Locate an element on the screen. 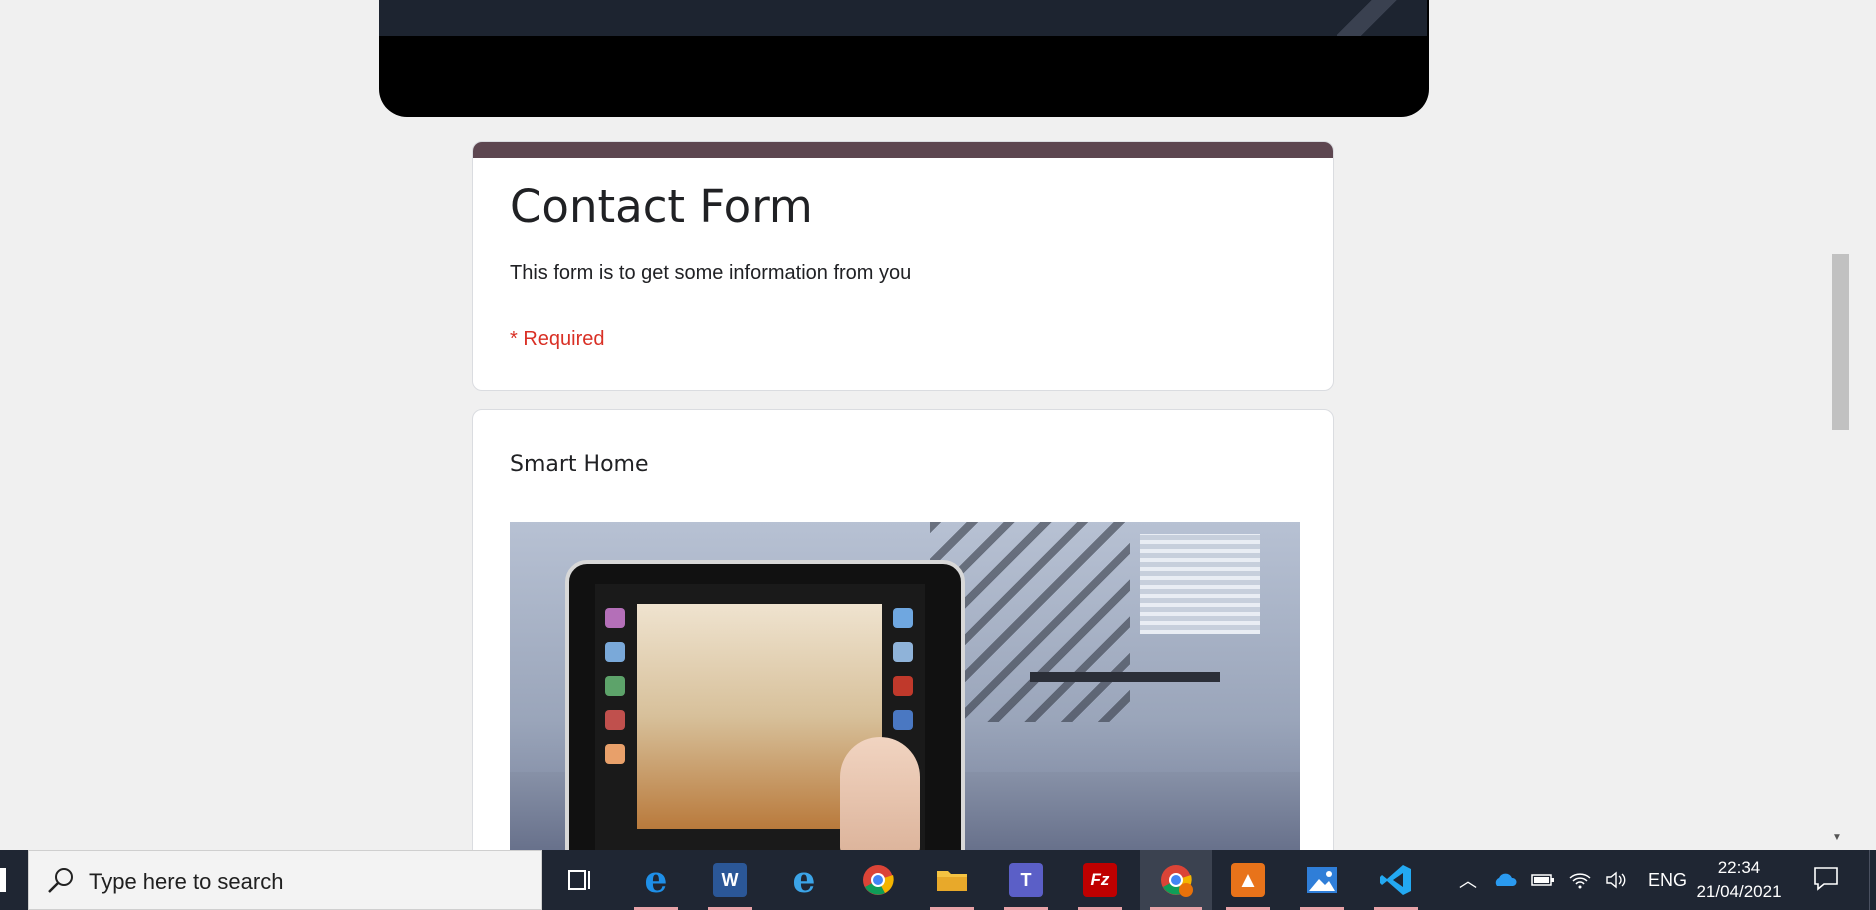  search-icon is located at coordinates (60, 880).